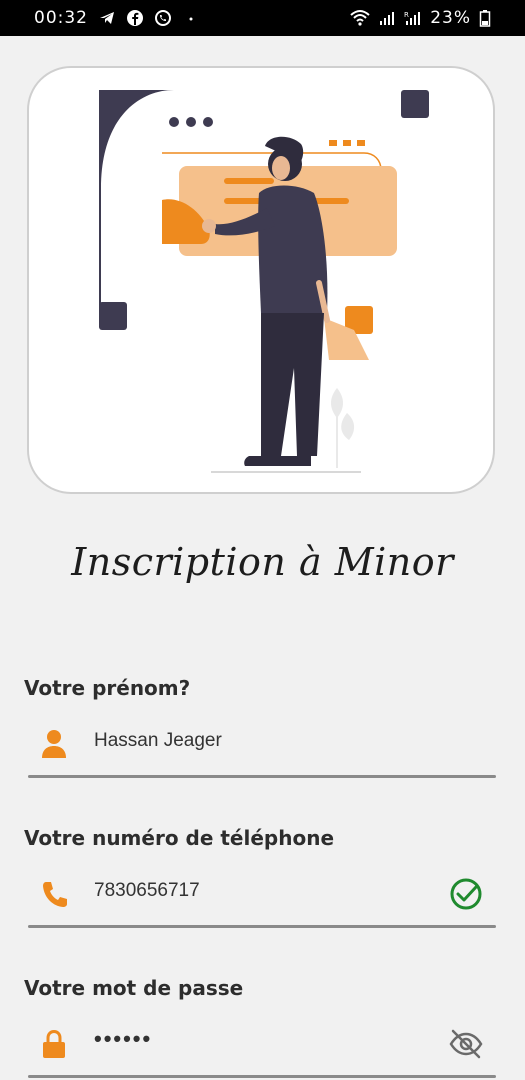  Describe the element at coordinates (262, 1046) in the screenshot. I see `password-field: ••••••` at that location.